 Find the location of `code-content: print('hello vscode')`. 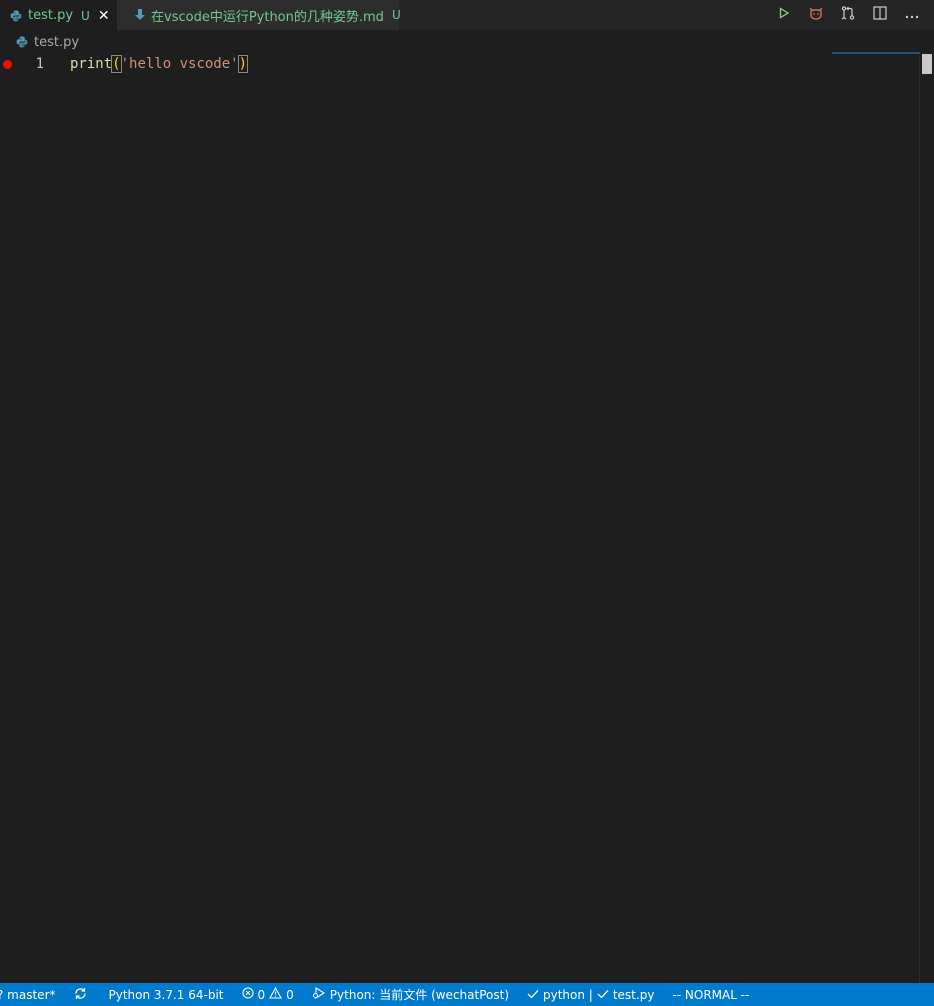

code-content: print('hello vscode') is located at coordinates (159, 64).